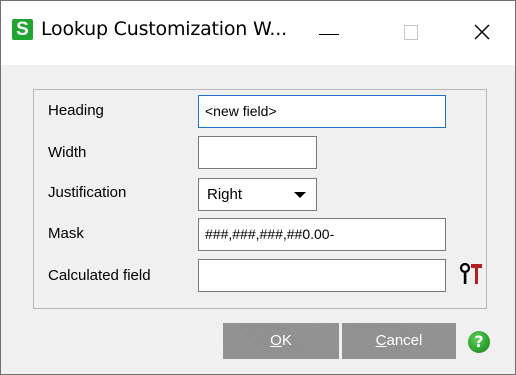 The height and width of the screenshot is (375, 516). I want to click on calculated-field-label: Calculated field, so click(99, 275).